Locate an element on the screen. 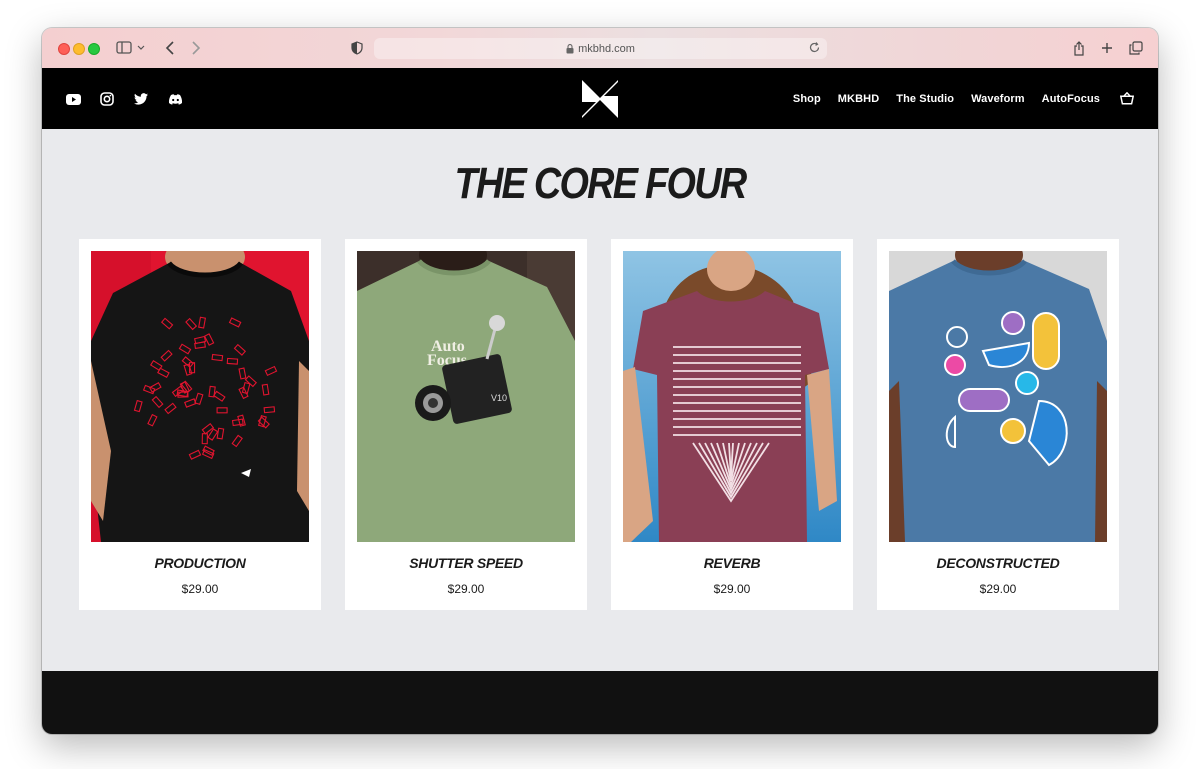 This screenshot has width=1200, height=769. discord-link is located at coordinates (175, 99).